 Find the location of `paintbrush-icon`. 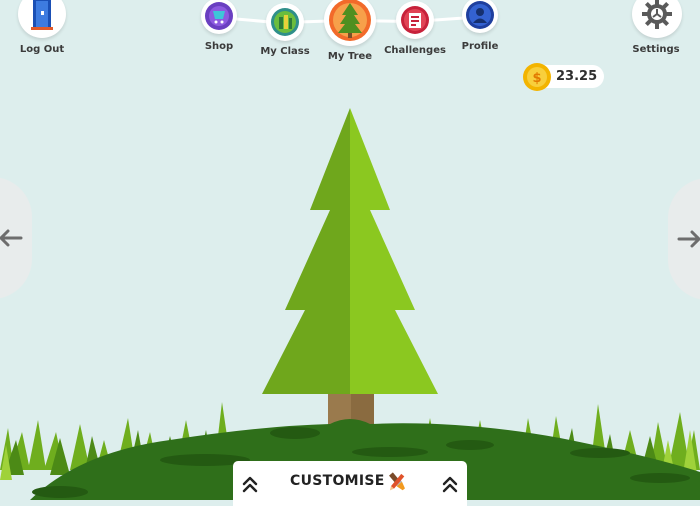

paintbrush-icon is located at coordinates (397, 481).